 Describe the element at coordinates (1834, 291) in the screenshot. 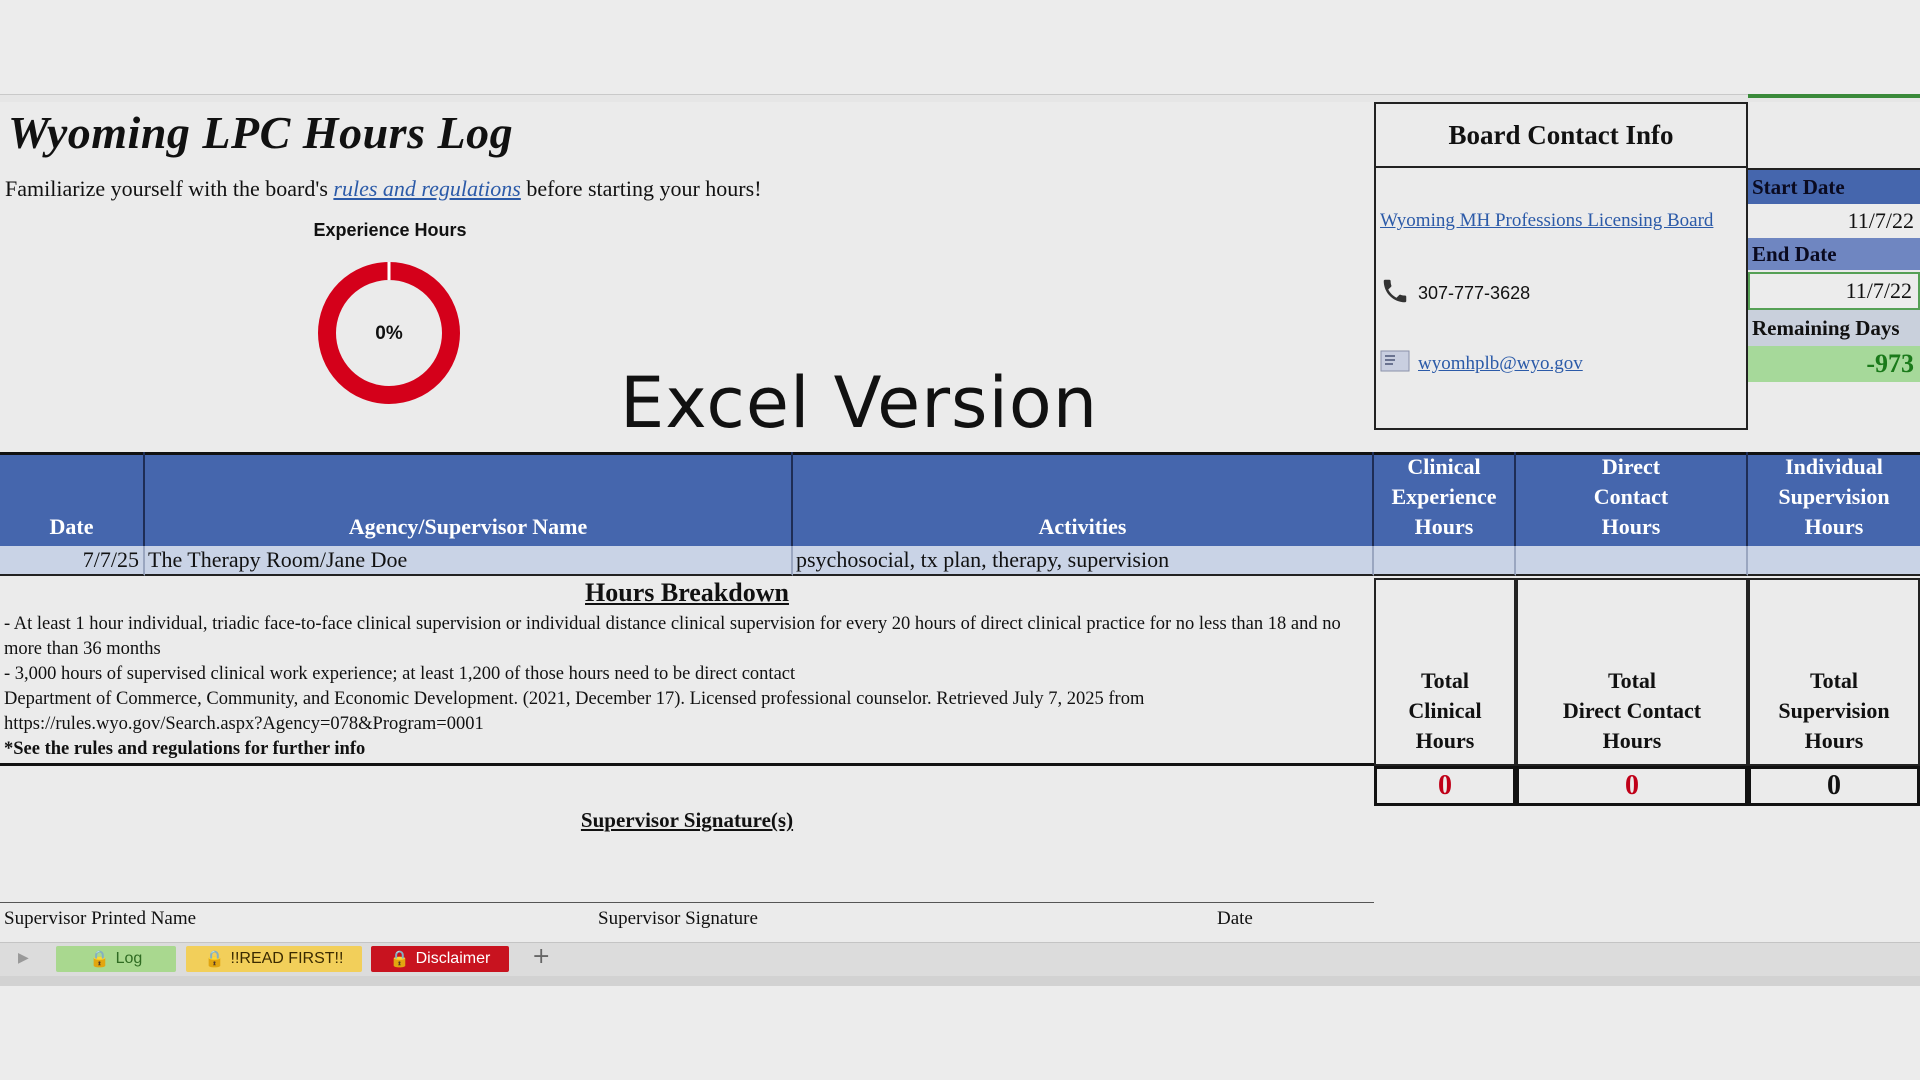

I see `end-date-cell: 11/7/22` at that location.